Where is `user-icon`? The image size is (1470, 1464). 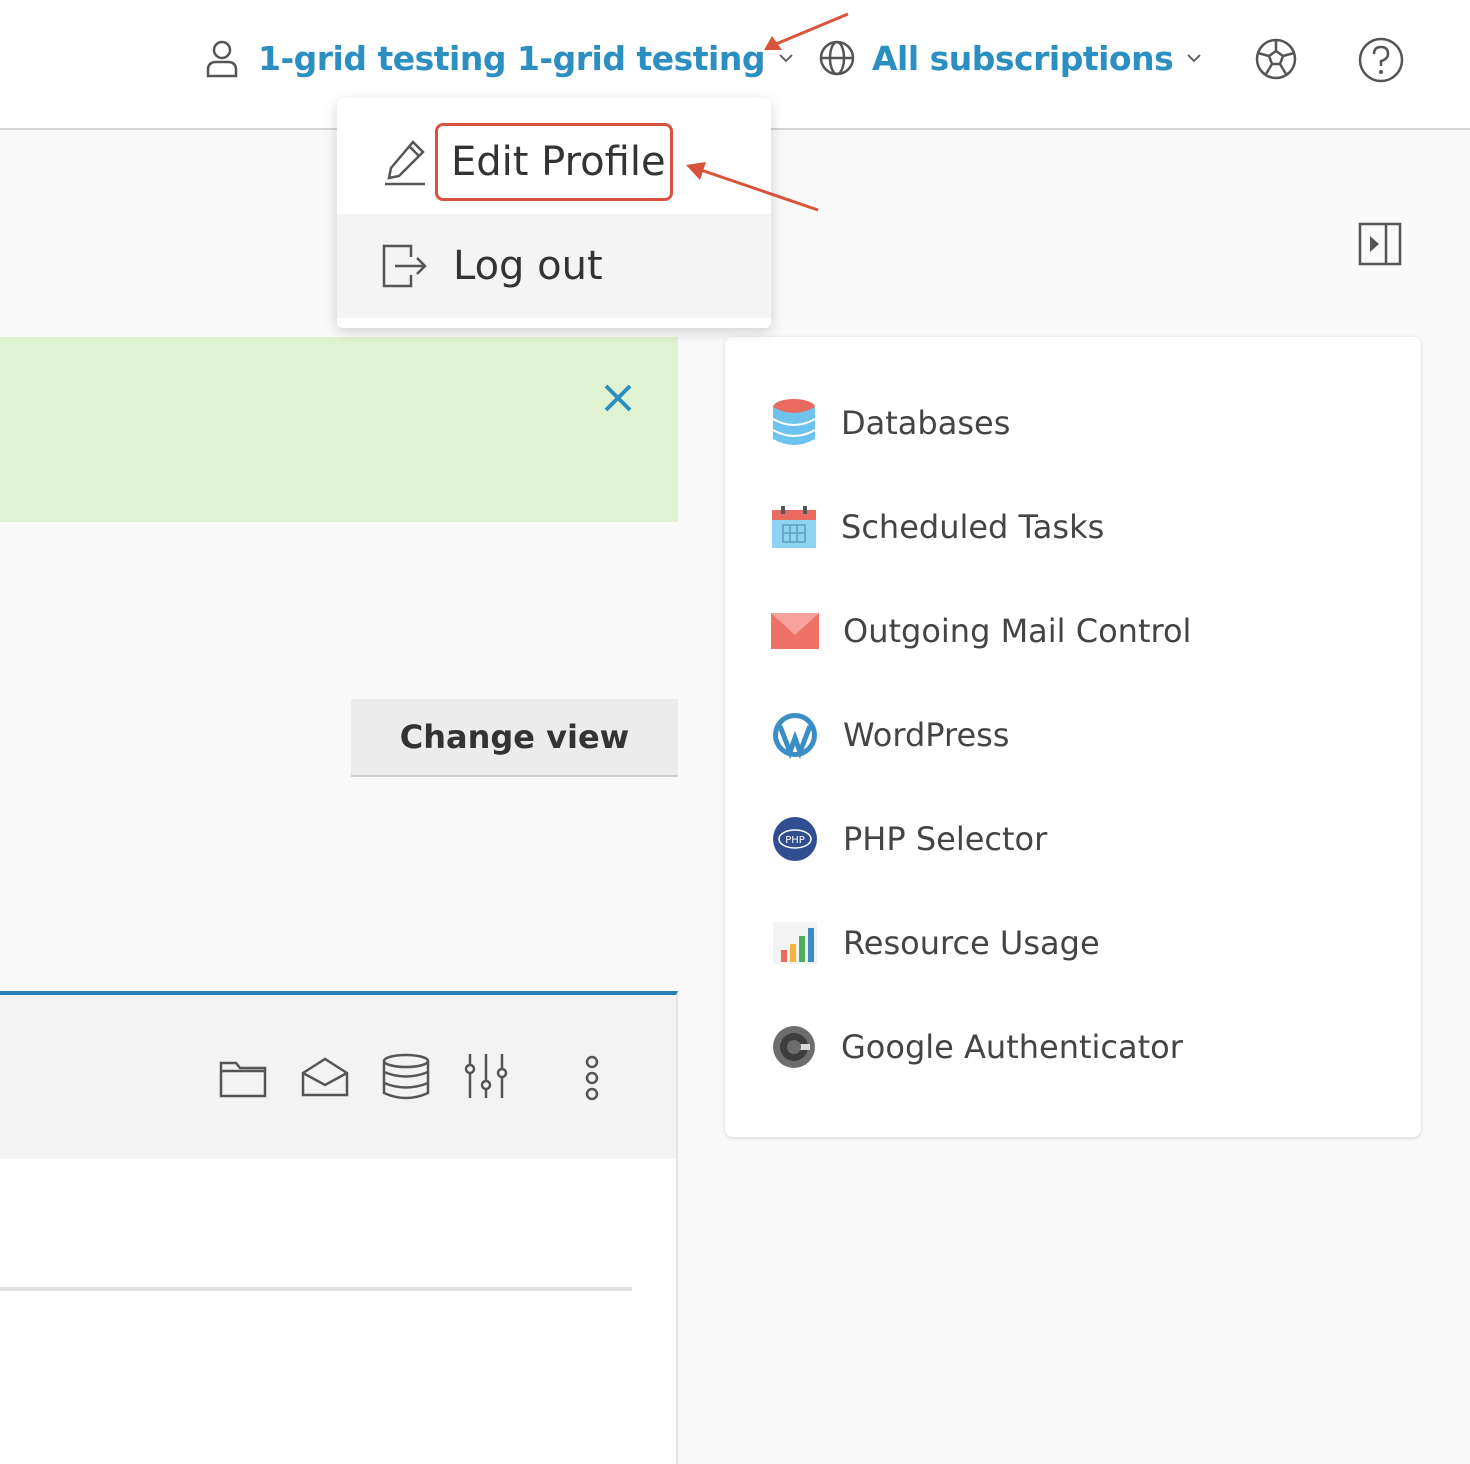
user-icon is located at coordinates (222, 59).